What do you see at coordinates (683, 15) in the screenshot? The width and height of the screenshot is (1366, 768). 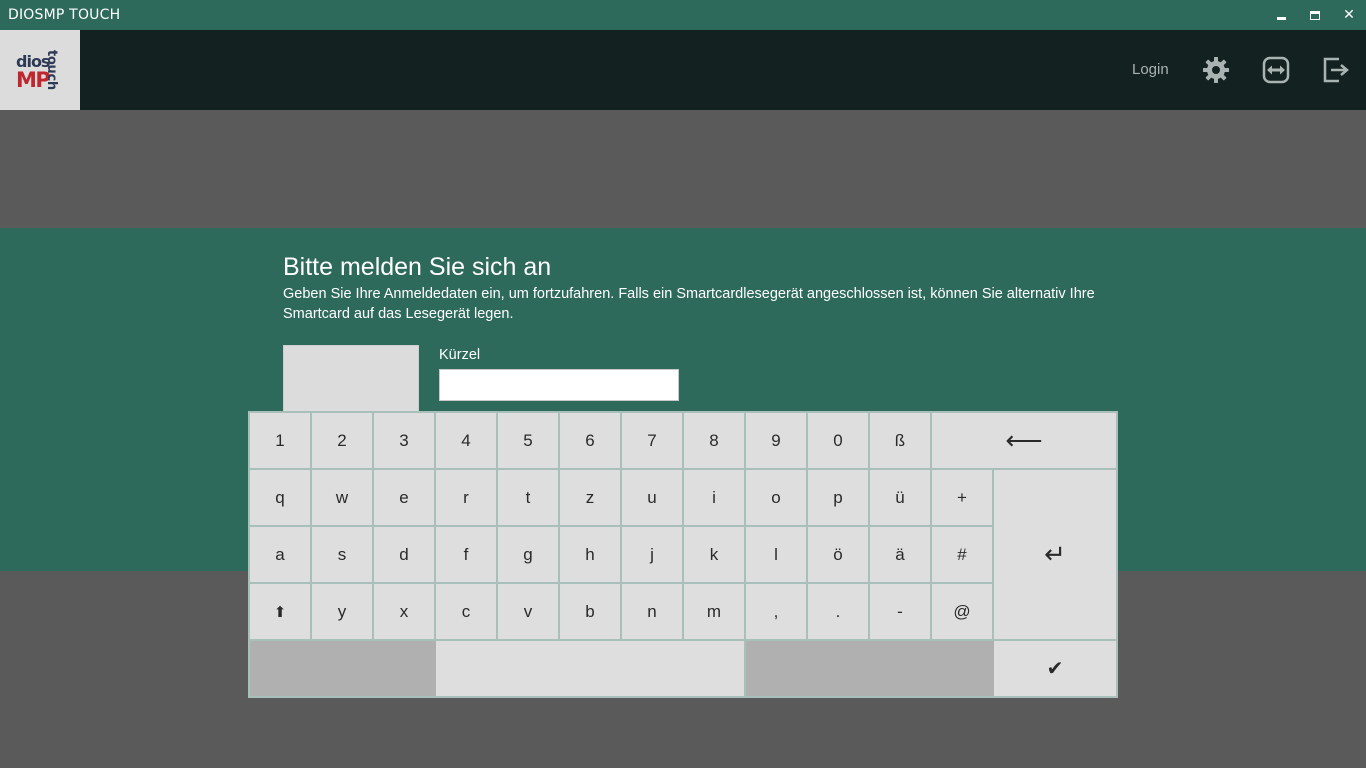 I see `title-bar: DIOSMP TOUCH ✕` at bounding box center [683, 15].